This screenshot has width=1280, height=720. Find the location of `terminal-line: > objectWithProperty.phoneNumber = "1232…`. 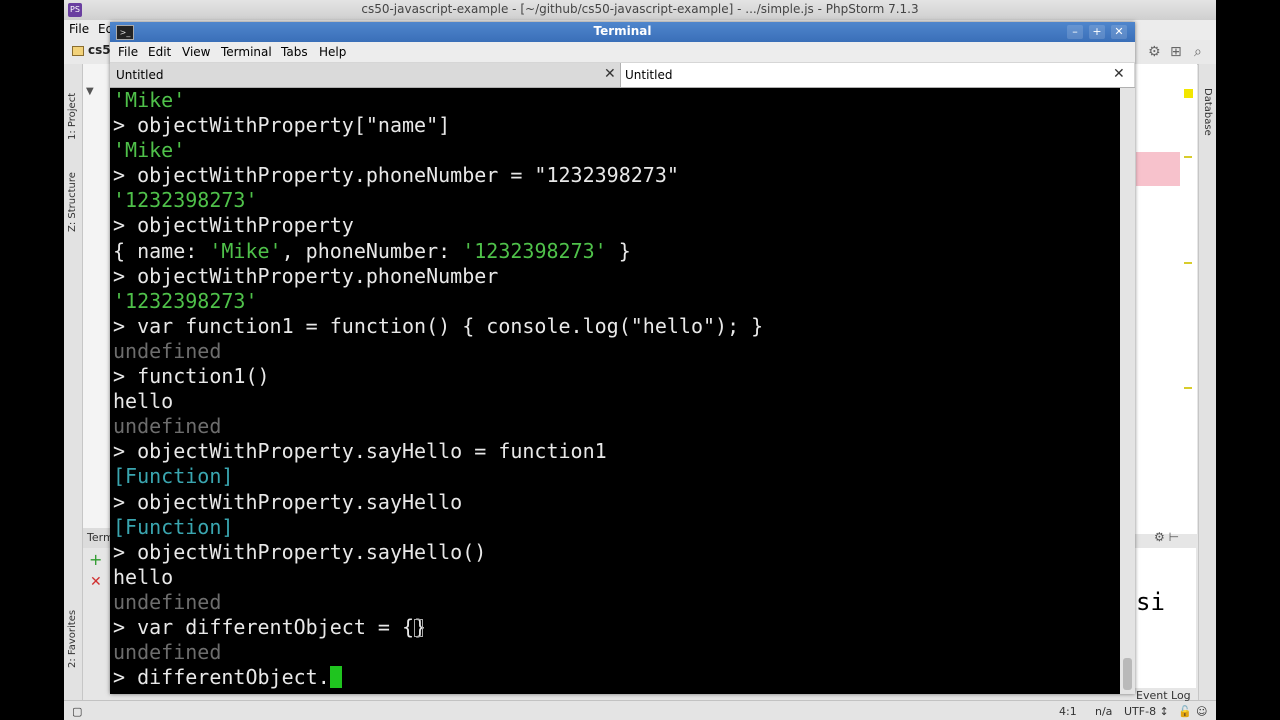

terminal-line: > objectWithProperty.phoneNumber = "1232… is located at coordinates (396, 175).